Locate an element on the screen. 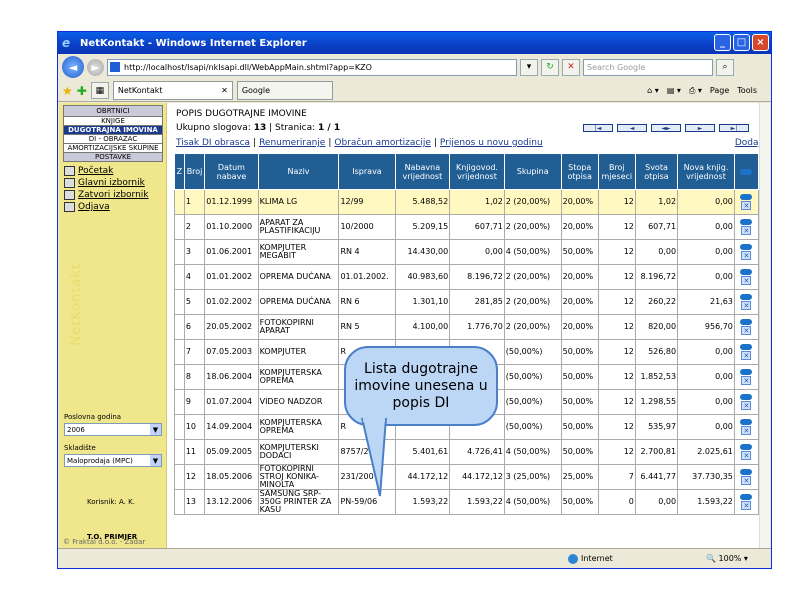 This screenshot has height=600, width=800. table-cell: RN 4 is located at coordinates (367, 252).